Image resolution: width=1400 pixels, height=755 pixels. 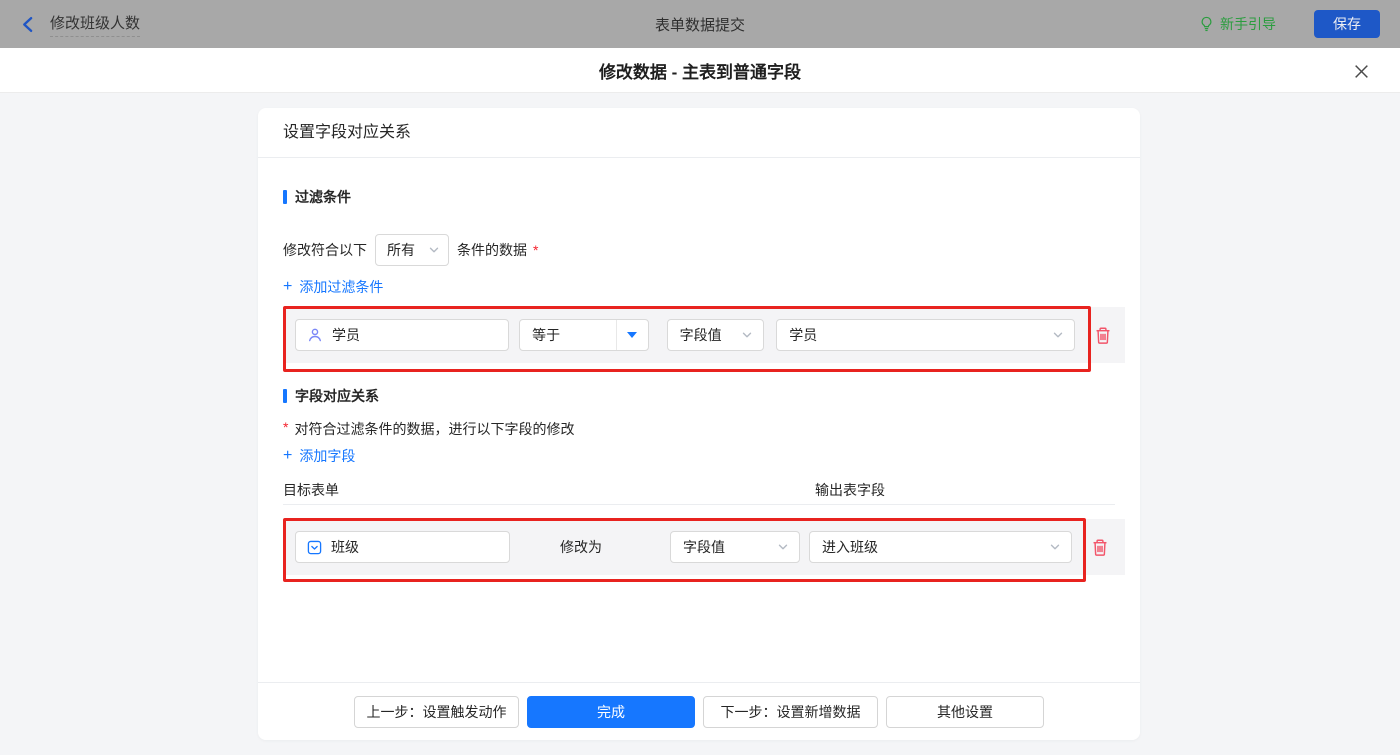 What do you see at coordinates (699, 711) in the screenshot?
I see `dialog-footer: 上一步：设置触发动作 完成 下一步：设置新增数据 其他设置` at bounding box center [699, 711].